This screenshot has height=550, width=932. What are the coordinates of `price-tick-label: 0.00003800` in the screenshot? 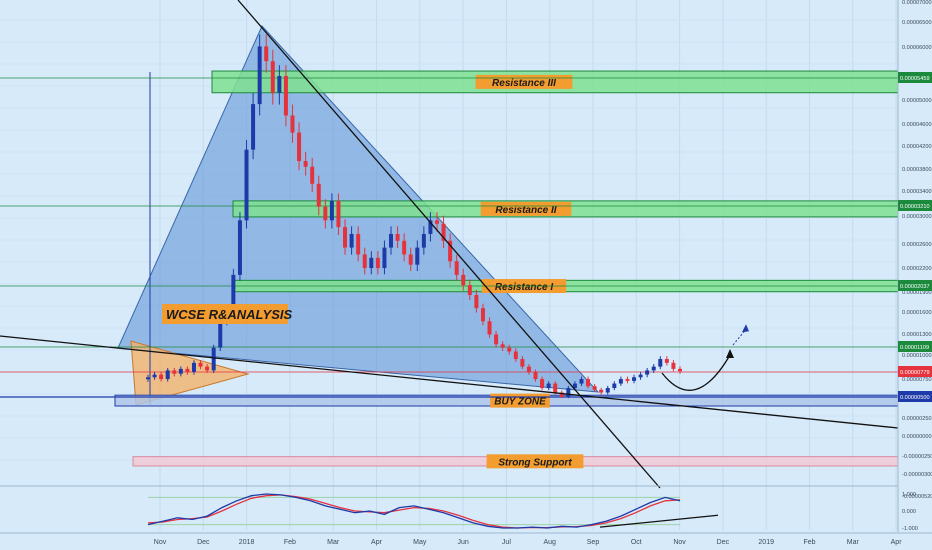 It's located at (917, 170).